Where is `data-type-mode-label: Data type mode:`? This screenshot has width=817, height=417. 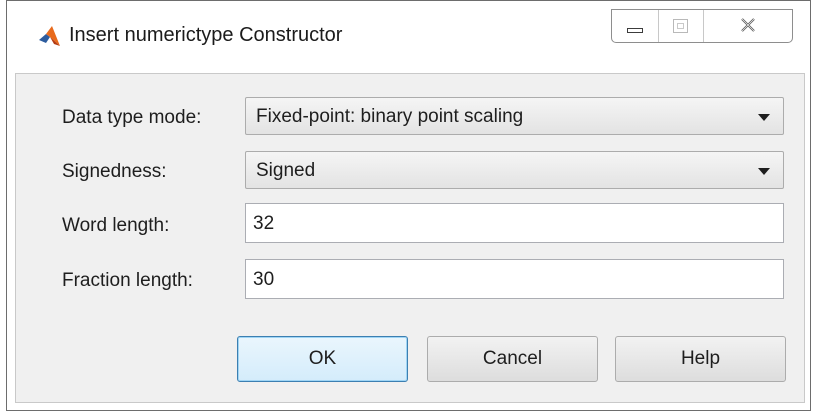 data-type-mode-label: Data type mode: is located at coordinates (132, 117).